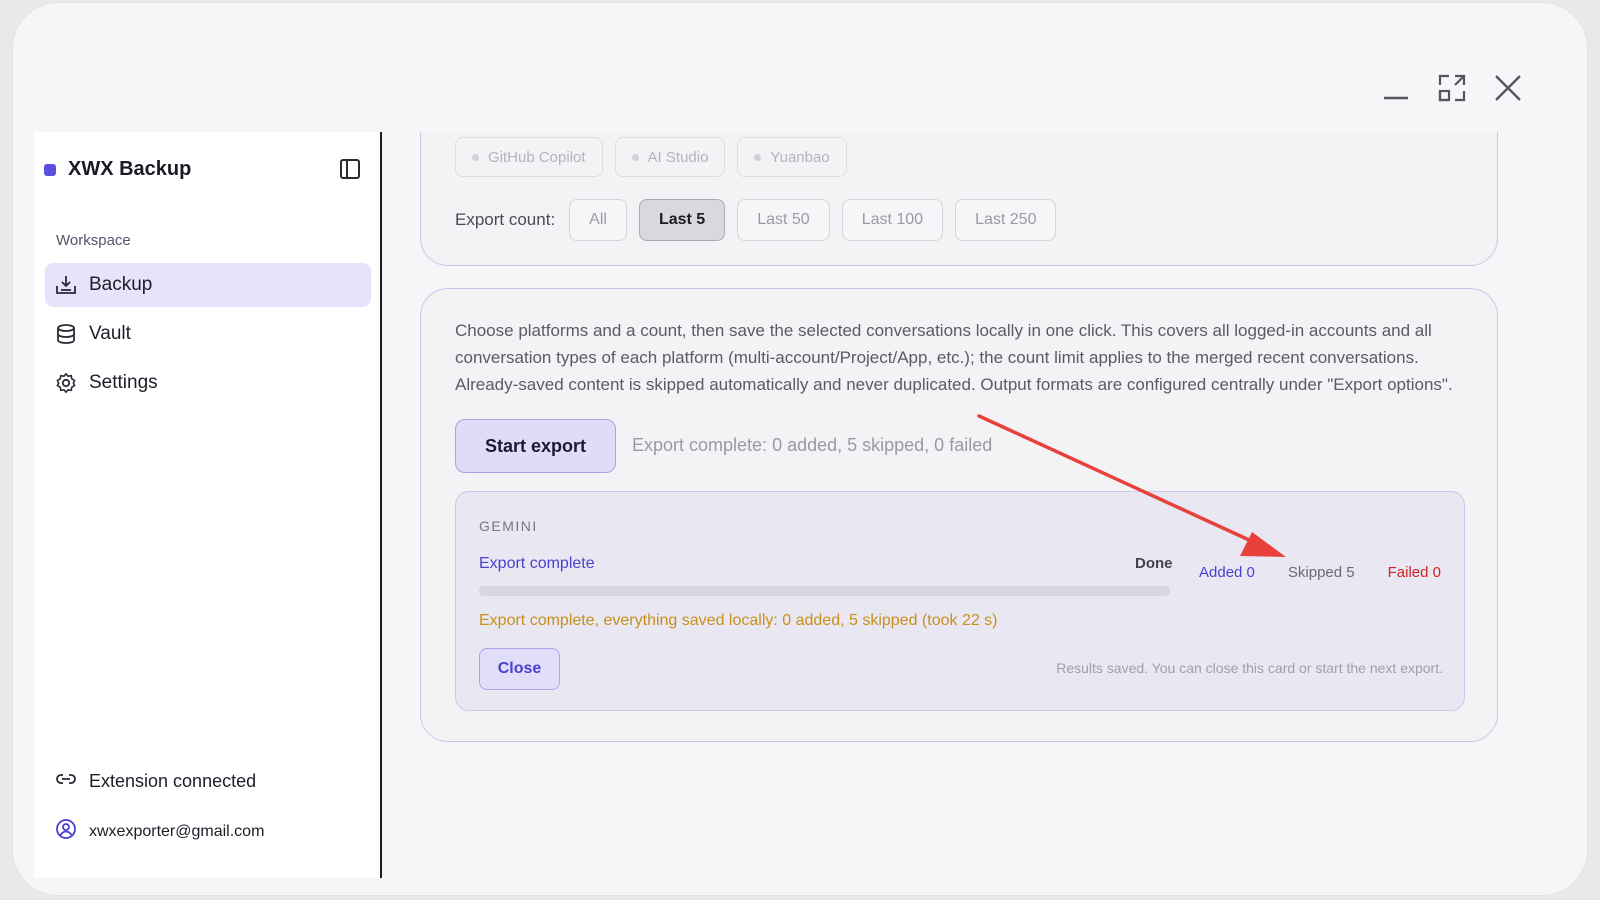  I want to click on export-stats: Added 0 Skipped 5 Failed 0, so click(1320, 572).